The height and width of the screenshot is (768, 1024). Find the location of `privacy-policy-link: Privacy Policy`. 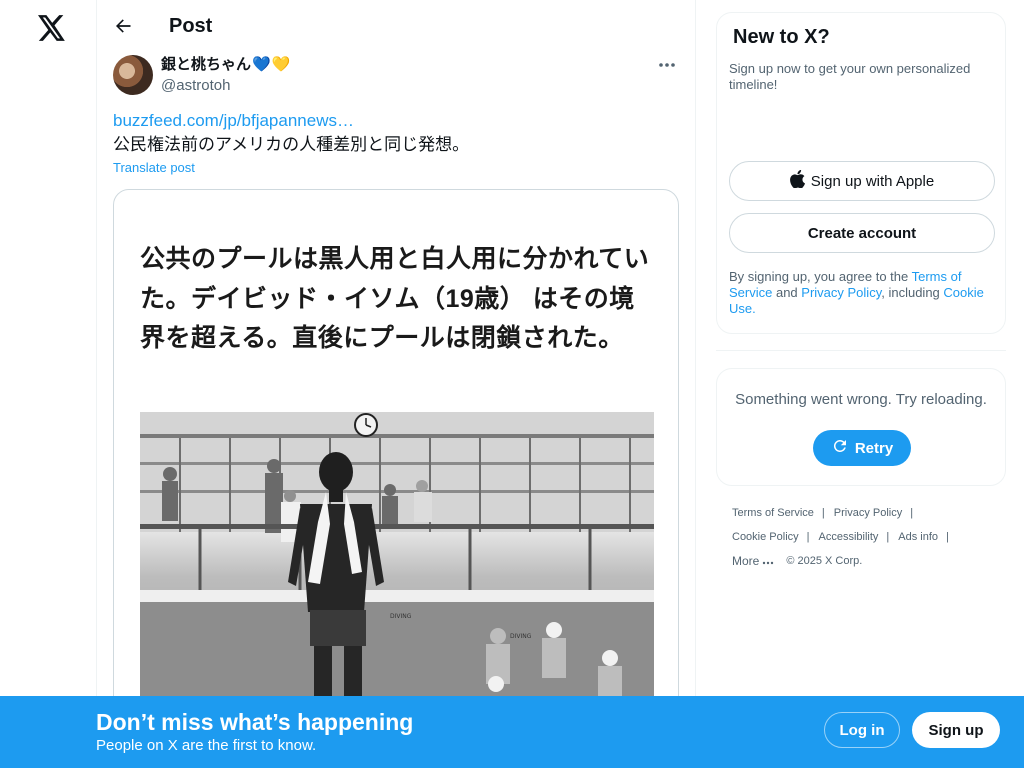

privacy-policy-link: Privacy Policy is located at coordinates (841, 292).